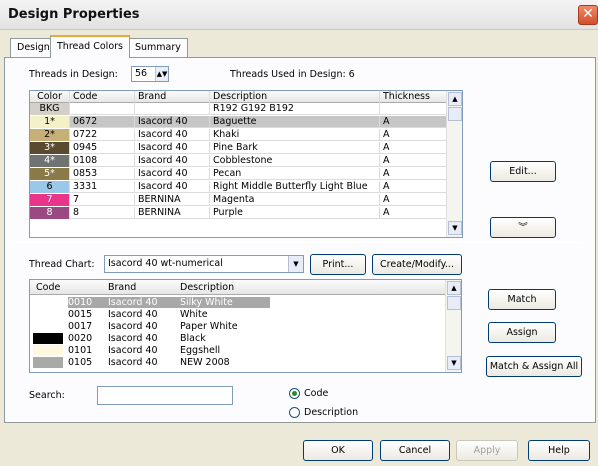 The image size is (598, 466). What do you see at coordinates (316, 393) in the screenshot?
I see `code-radio-label: Code` at bounding box center [316, 393].